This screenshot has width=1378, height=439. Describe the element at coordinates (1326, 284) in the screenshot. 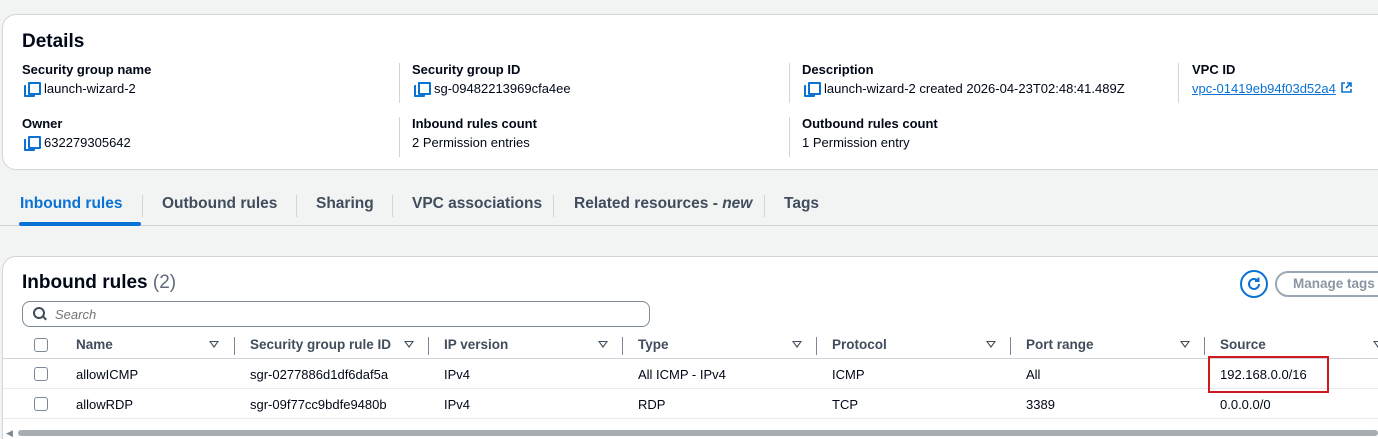

I see `manage-tags-button: Manage tags` at that location.